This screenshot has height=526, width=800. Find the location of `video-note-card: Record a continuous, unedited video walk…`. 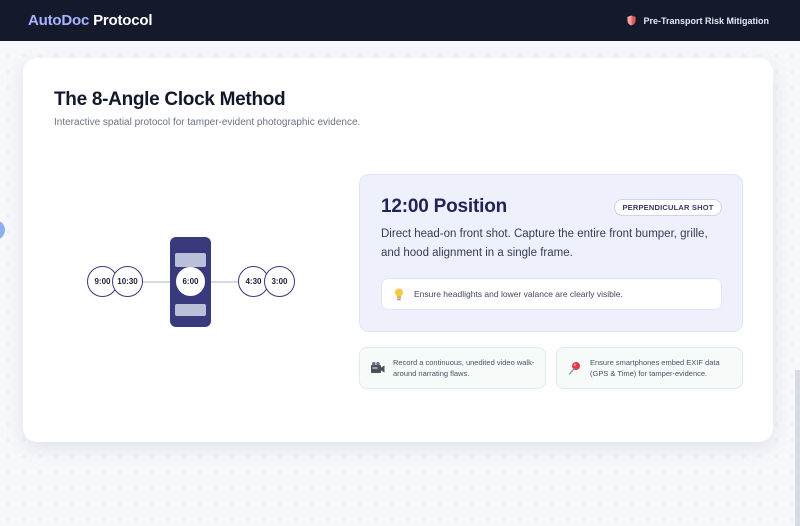

video-note-card: Record a continuous, unedited video walk… is located at coordinates (452, 368).